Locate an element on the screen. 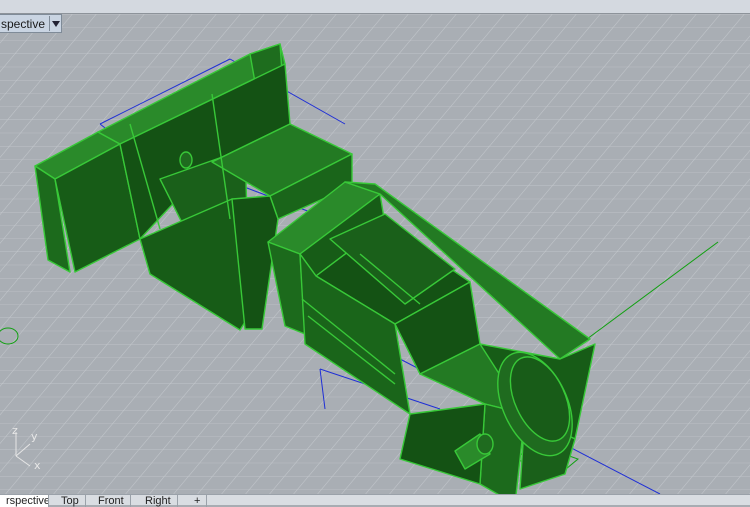  tab-top: Top is located at coordinates (70, 501).